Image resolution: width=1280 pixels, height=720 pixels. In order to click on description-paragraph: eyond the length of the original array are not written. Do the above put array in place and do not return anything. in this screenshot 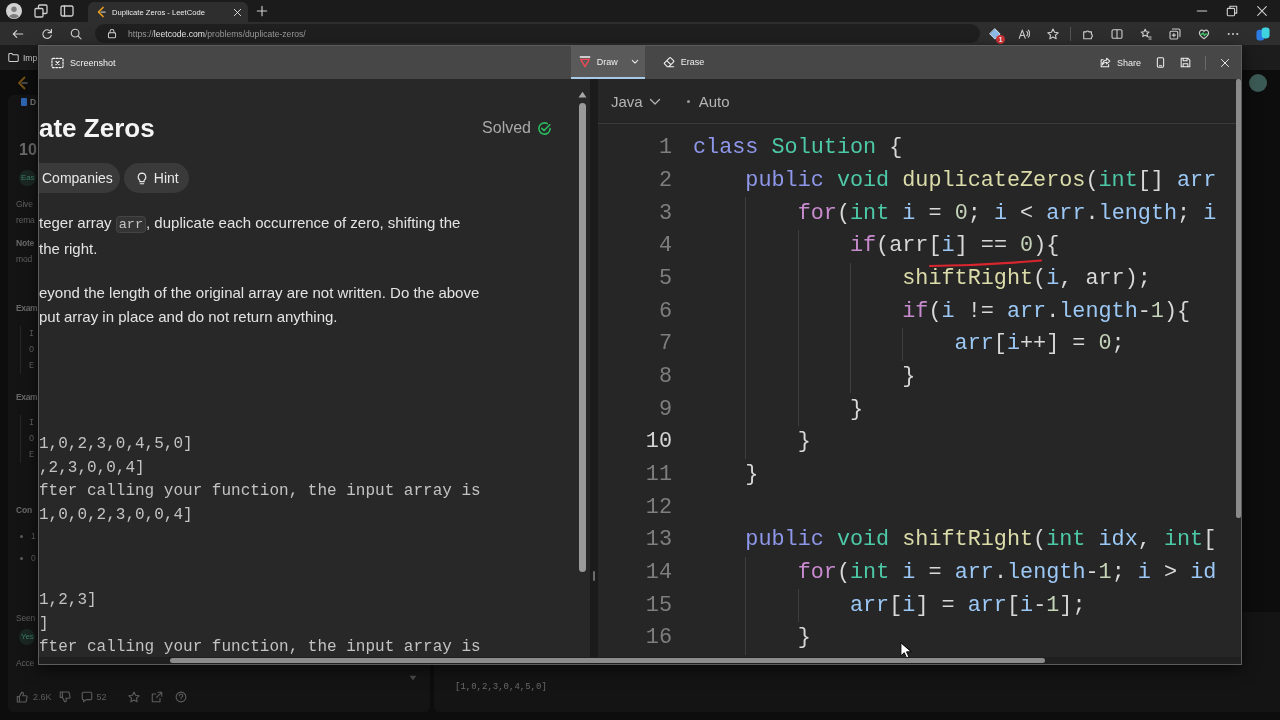, I will do `click(259, 305)`.